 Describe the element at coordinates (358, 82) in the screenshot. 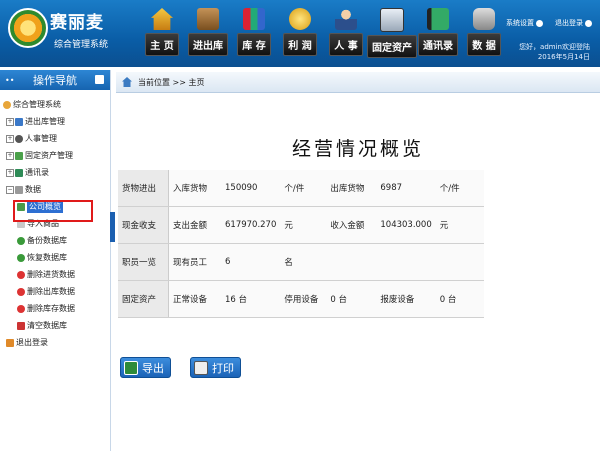

I see `breadcrumb: 当前位置 >> 主页` at that location.